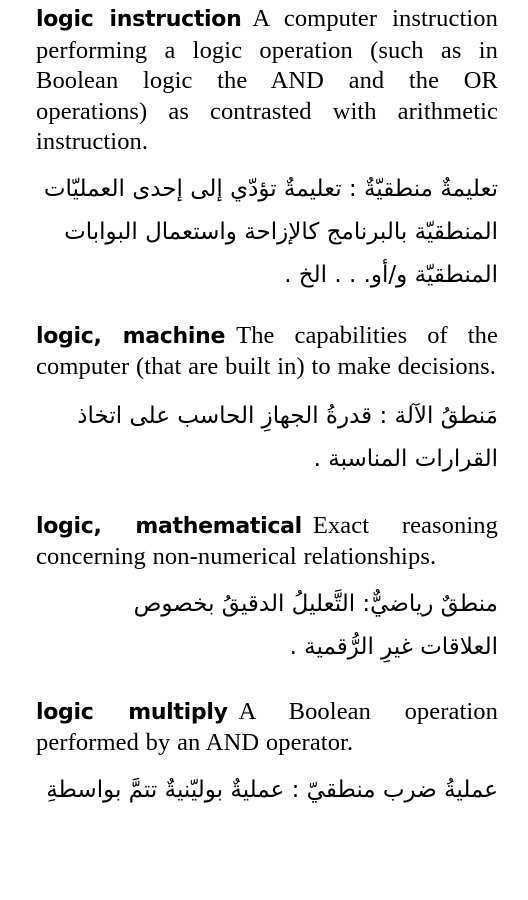  What do you see at coordinates (315, 603) in the screenshot?
I see `arabic-translation-line-1: منطقٌ رياضيٌّ: التَّعليلُ الدقيقُ بخصوص` at bounding box center [315, 603].